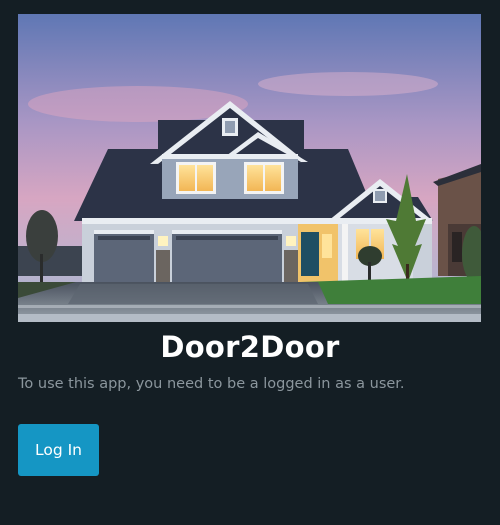 This screenshot has width=500, height=525. What do you see at coordinates (250, 347) in the screenshot?
I see `app-title: Door2Door` at bounding box center [250, 347].